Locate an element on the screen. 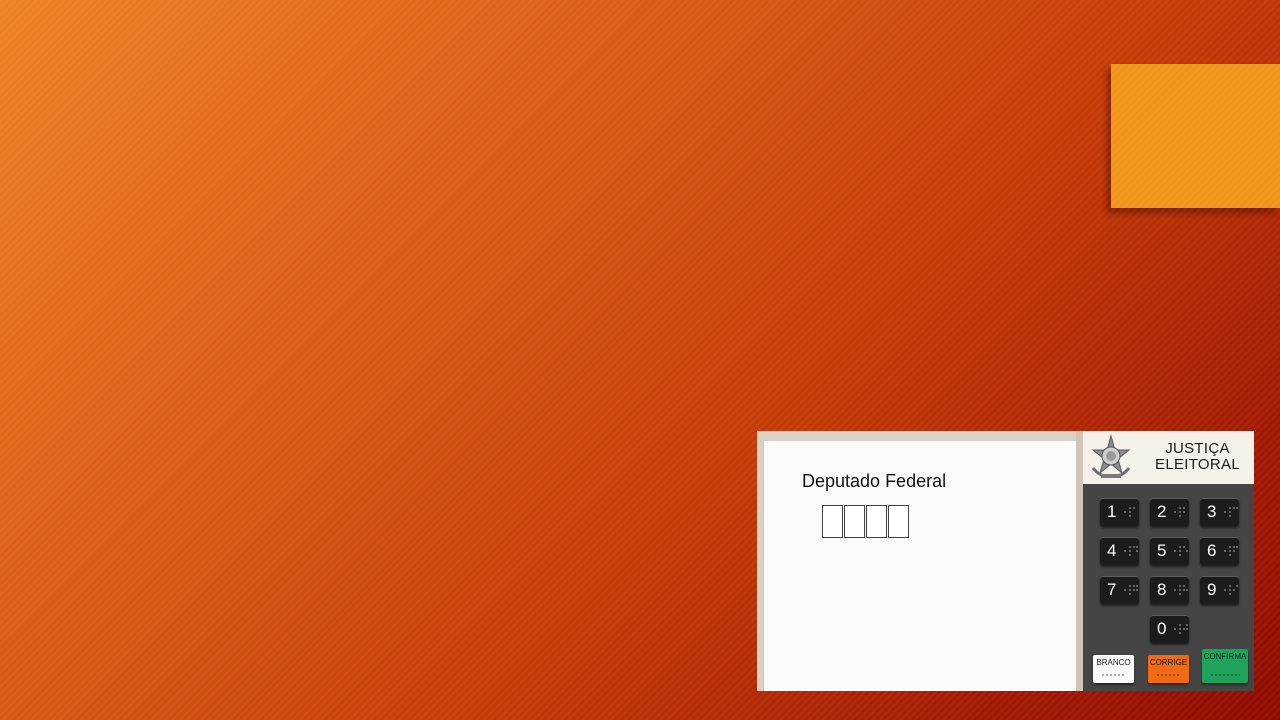  confirma-button: CONFIRMA is located at coordinates (1225, 666).